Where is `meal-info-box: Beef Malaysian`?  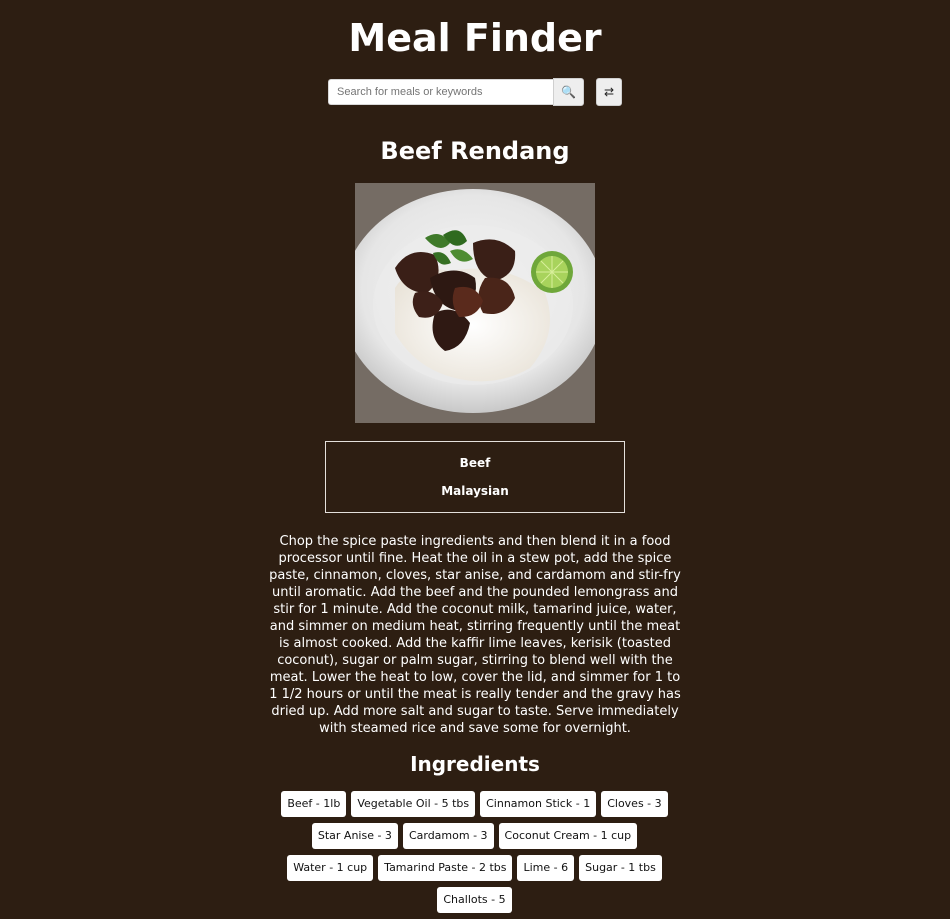 meal-info-box: Beef Malaysian is located at coordinates (475, 477).